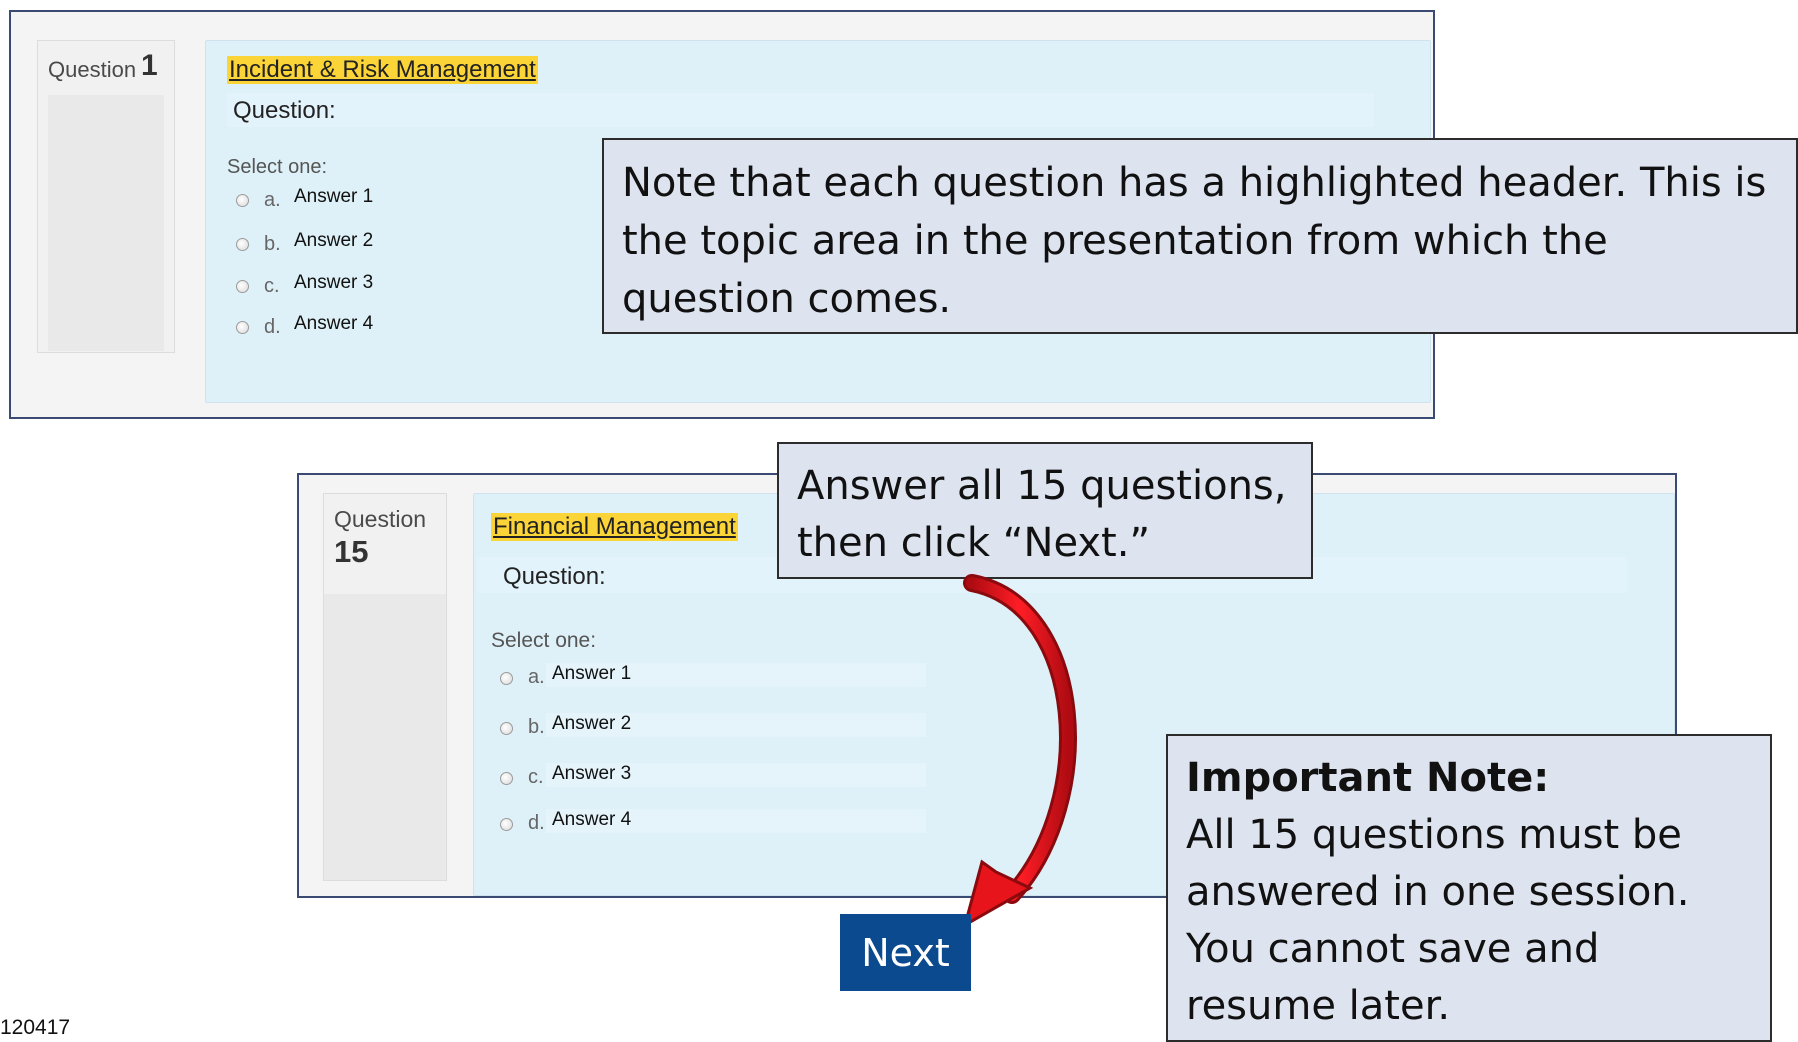 This screenshot has width=1798, height=1042. Describe the element at coordinates (351, 551) in the screenshot. I see `question-number: 15` at that location.